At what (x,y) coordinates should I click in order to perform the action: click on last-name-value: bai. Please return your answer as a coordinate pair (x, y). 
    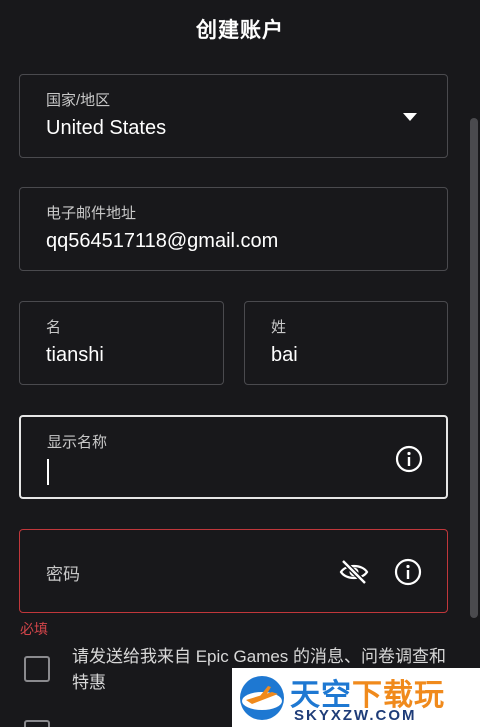
    Looking at the image, I should click on (284, 355).